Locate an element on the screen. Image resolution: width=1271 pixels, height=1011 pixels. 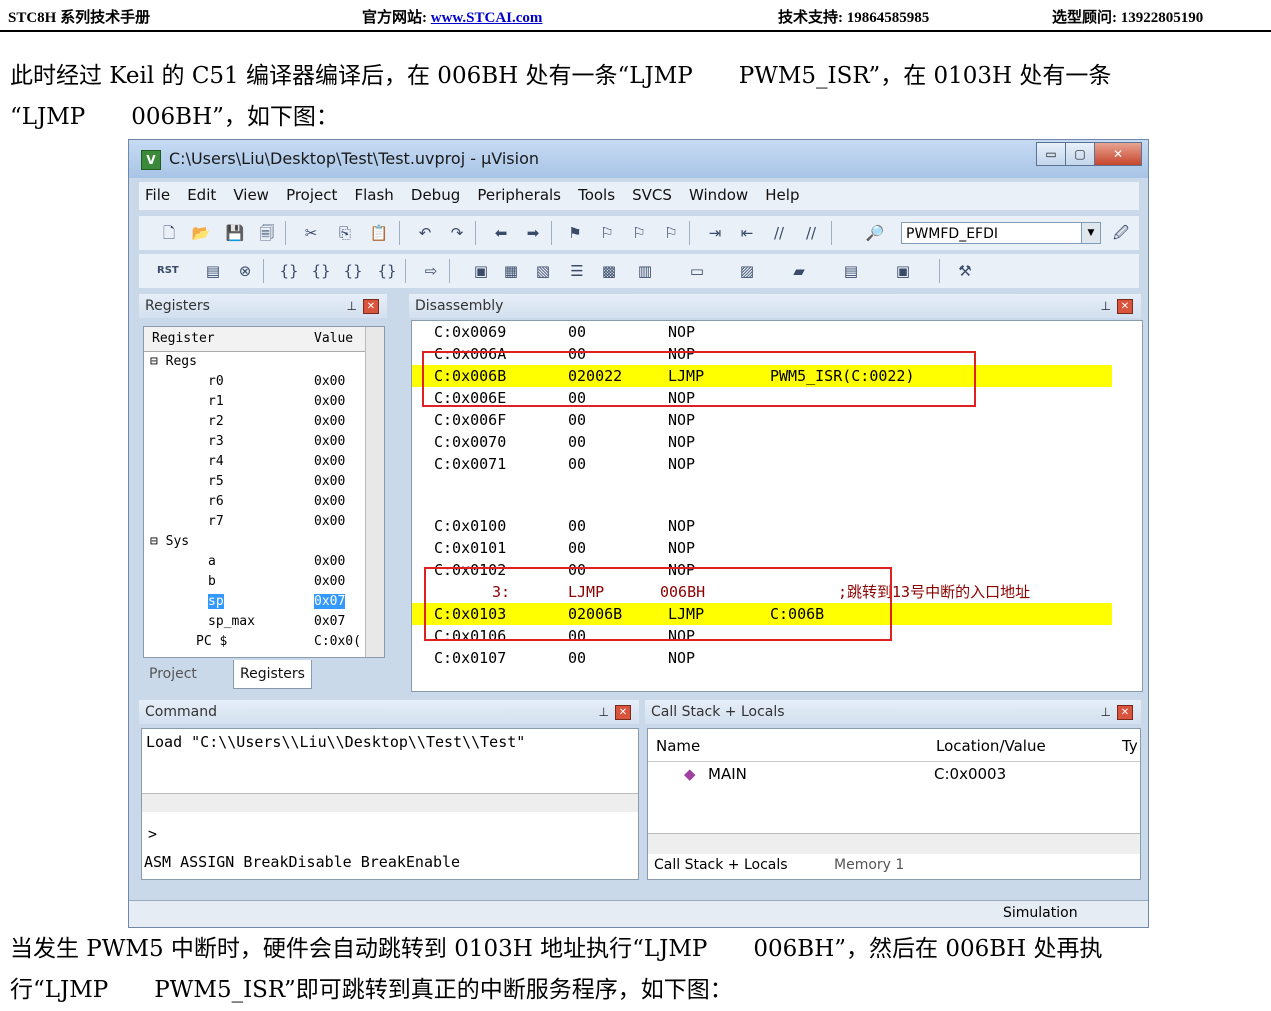
disassembly-row: C:0x006F 00 NOP is located at coordinates (762, 420).